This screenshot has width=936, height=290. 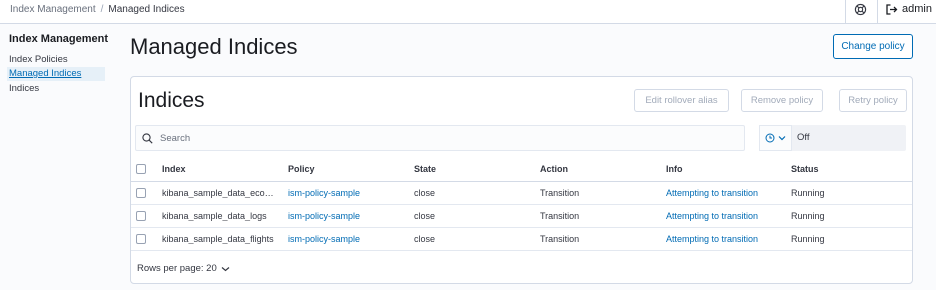 I want to click on column-header-status: Status, so click(x=851, y=169).